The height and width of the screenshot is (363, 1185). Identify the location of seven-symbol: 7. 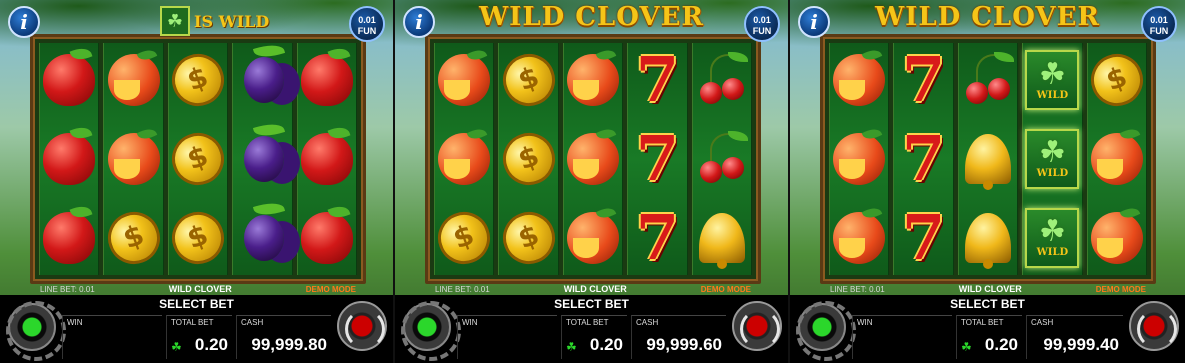
(657, 237).